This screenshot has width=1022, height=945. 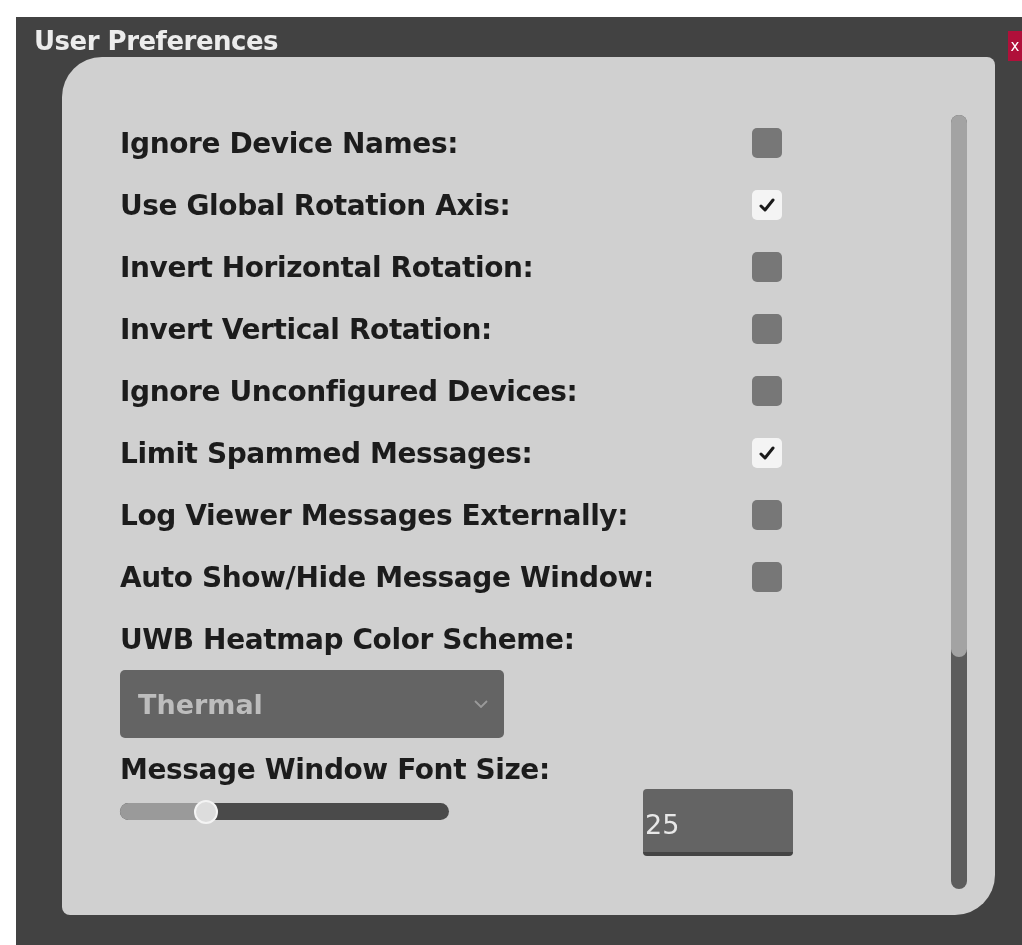 I want to click on option-label: Log Viewer Messages Externally:, so click(x=375, y=515).